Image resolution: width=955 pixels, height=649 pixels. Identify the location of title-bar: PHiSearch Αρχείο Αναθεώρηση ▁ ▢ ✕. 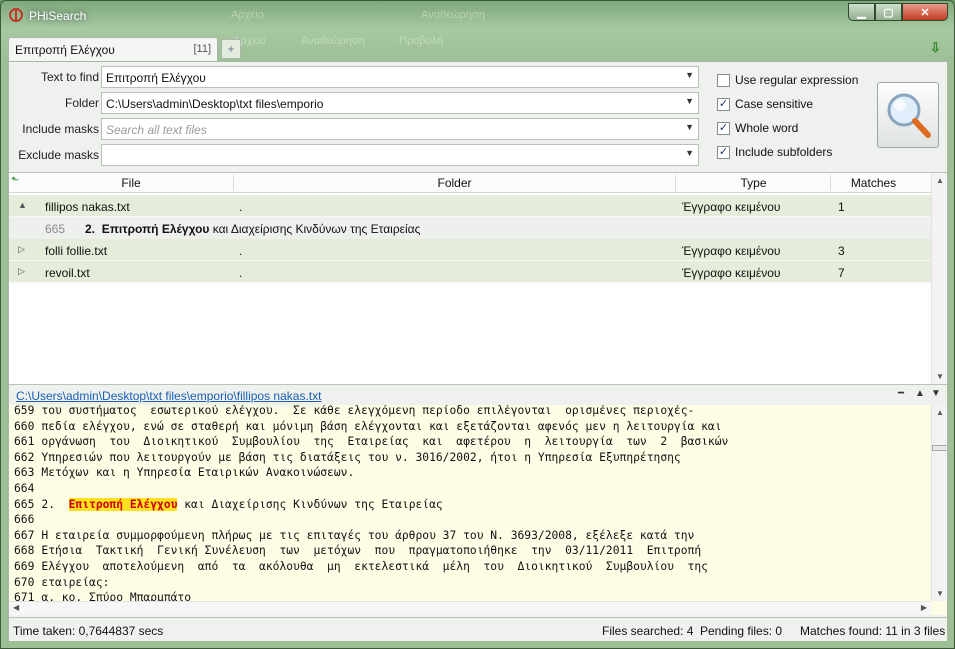
(477, 15).